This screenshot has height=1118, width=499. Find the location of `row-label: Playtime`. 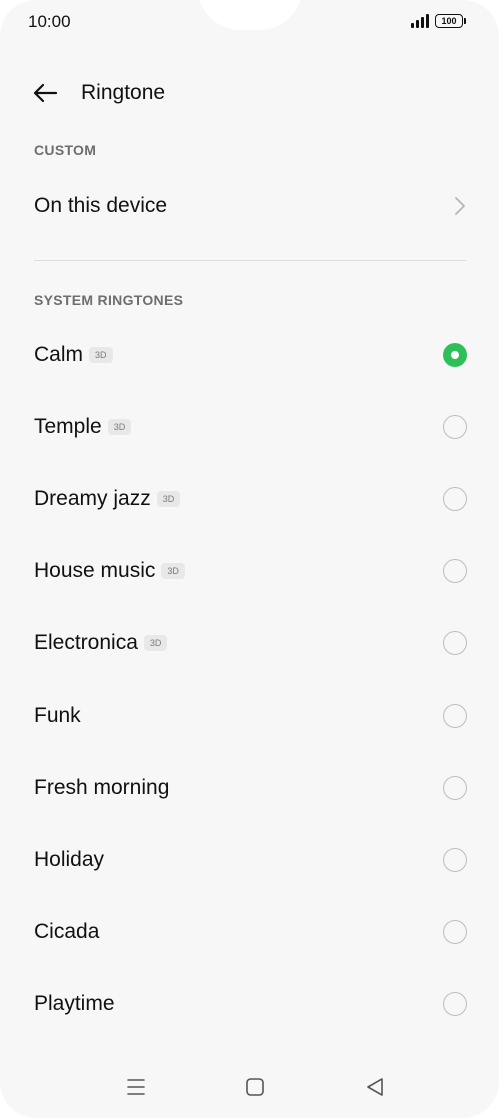

row-label: Playtime is located at coordinates (74, 1004).